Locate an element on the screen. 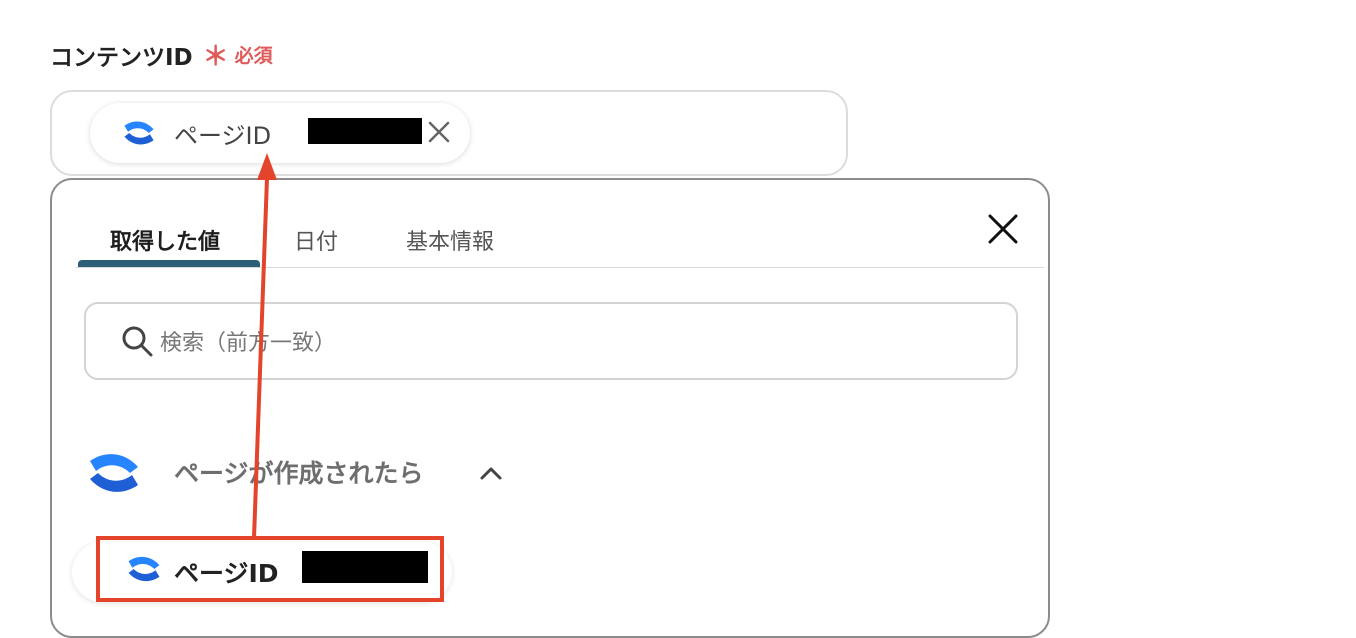 Image resolution: width=1356 pixels, height=638 pixels. search-placeholder: 検索（前方一致） is located at coordinates (248, 343).